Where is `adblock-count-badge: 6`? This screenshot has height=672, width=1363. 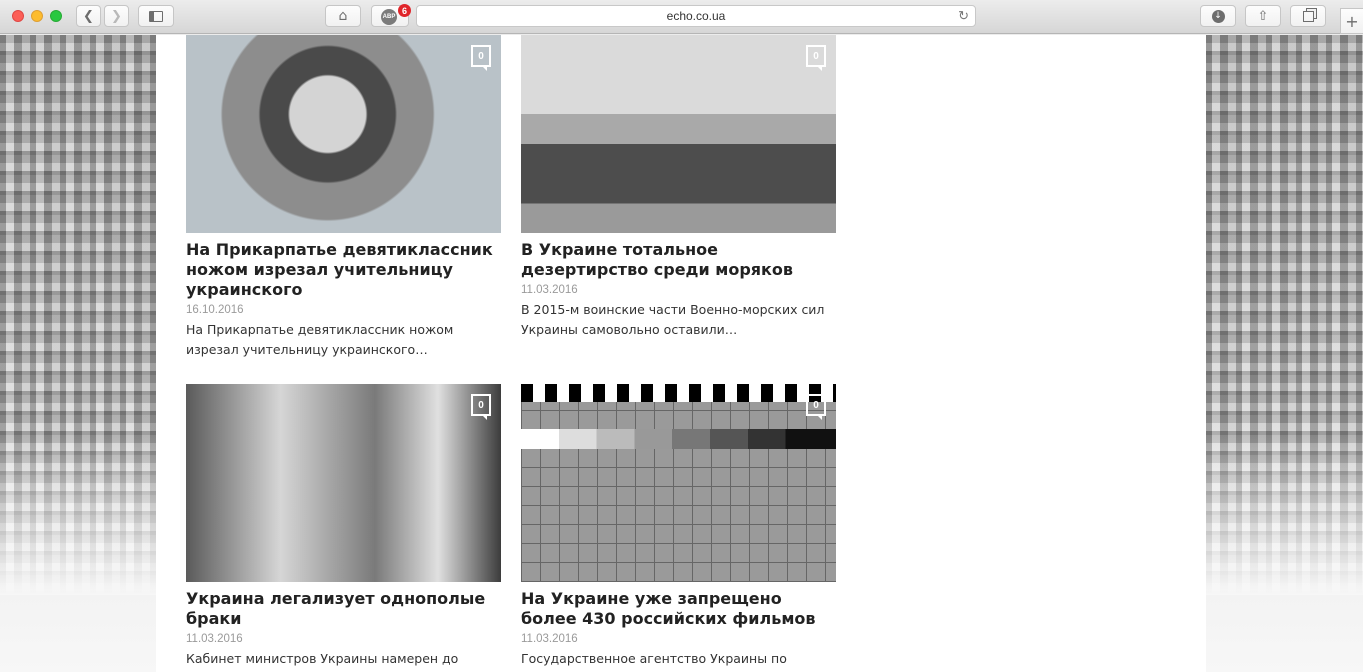
adblock-count-badge: 6 is located at coordinates (404, 10).